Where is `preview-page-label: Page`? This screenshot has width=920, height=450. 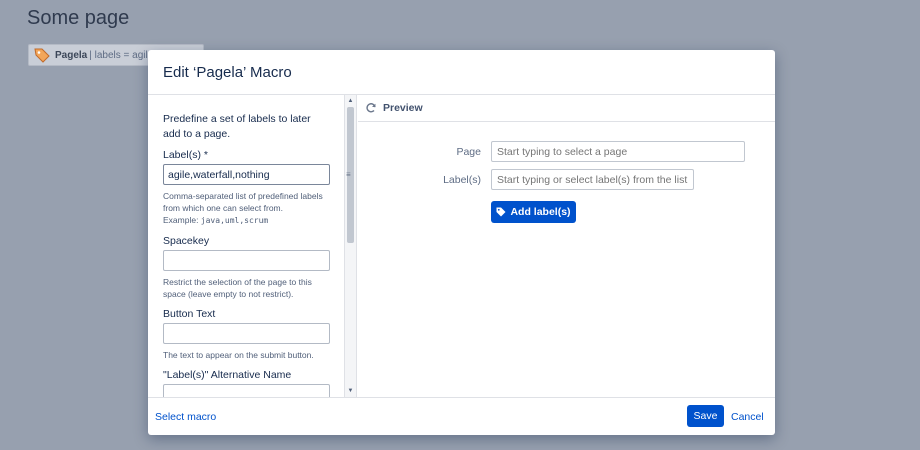
preview-page-label: Page is located at coordinates (468, 151).